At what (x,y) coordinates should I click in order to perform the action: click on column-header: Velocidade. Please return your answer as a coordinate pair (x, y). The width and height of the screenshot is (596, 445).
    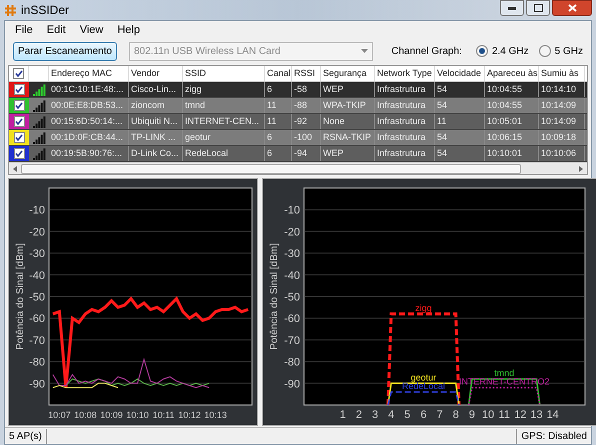
    Looking at the image, I should click on (460, 73).